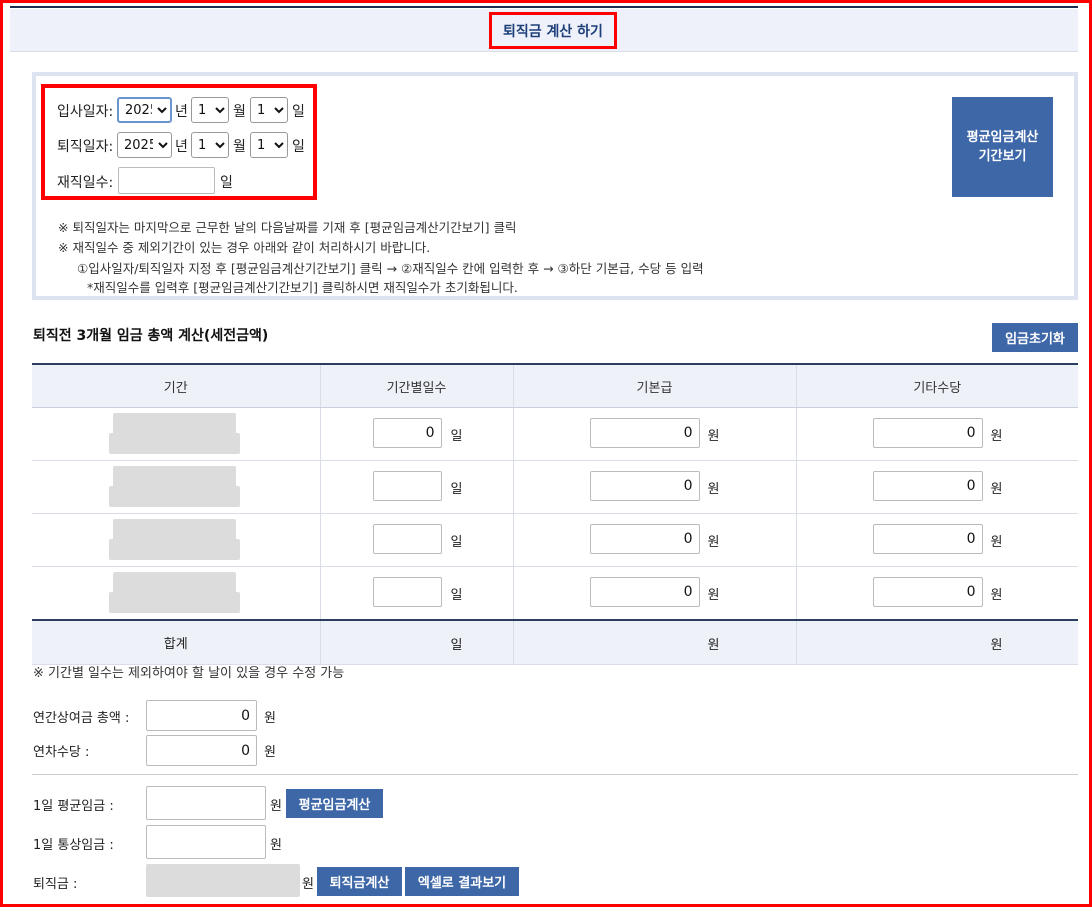  I want to click on avg-wage-input, so click(206, 803).